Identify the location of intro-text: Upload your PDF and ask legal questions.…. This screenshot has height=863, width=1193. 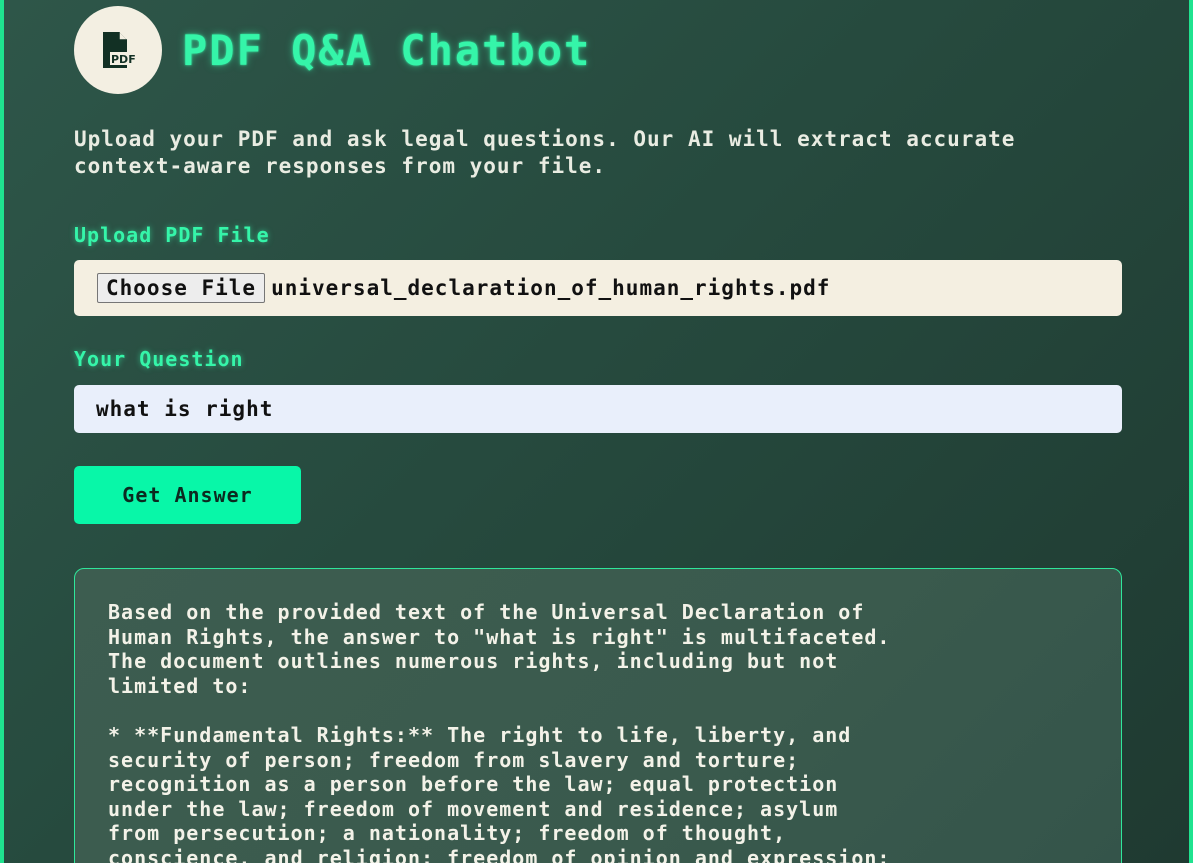
(545, 152).